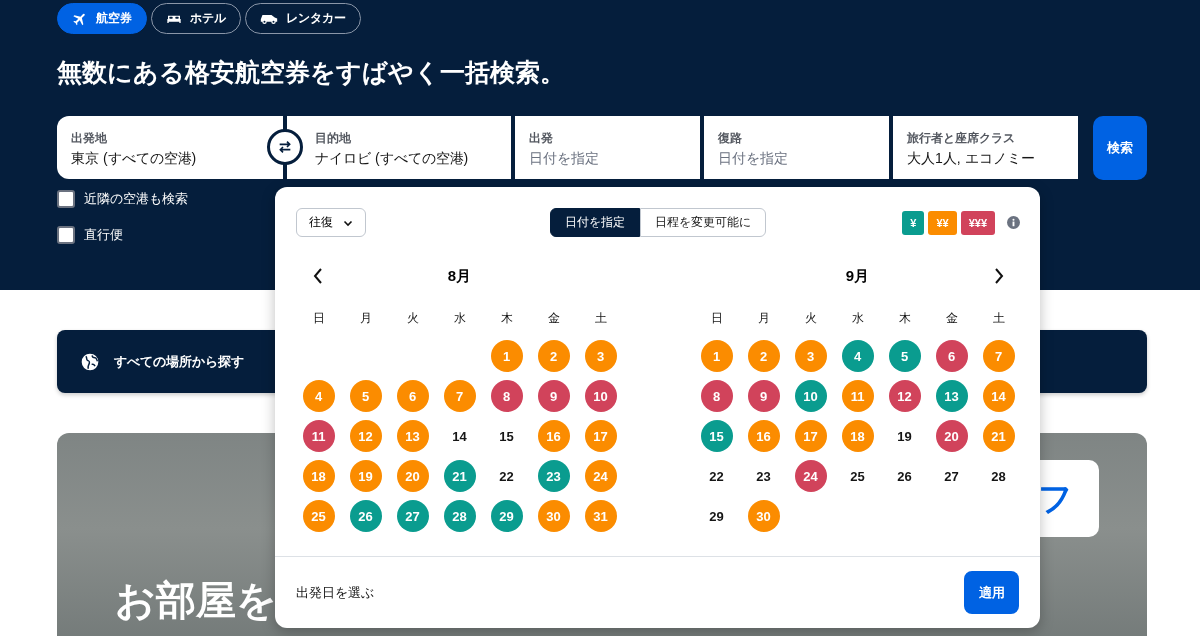 This screenshot has width=1200, height=636. I want to click on weekday-label: 月, so click(365, 318).